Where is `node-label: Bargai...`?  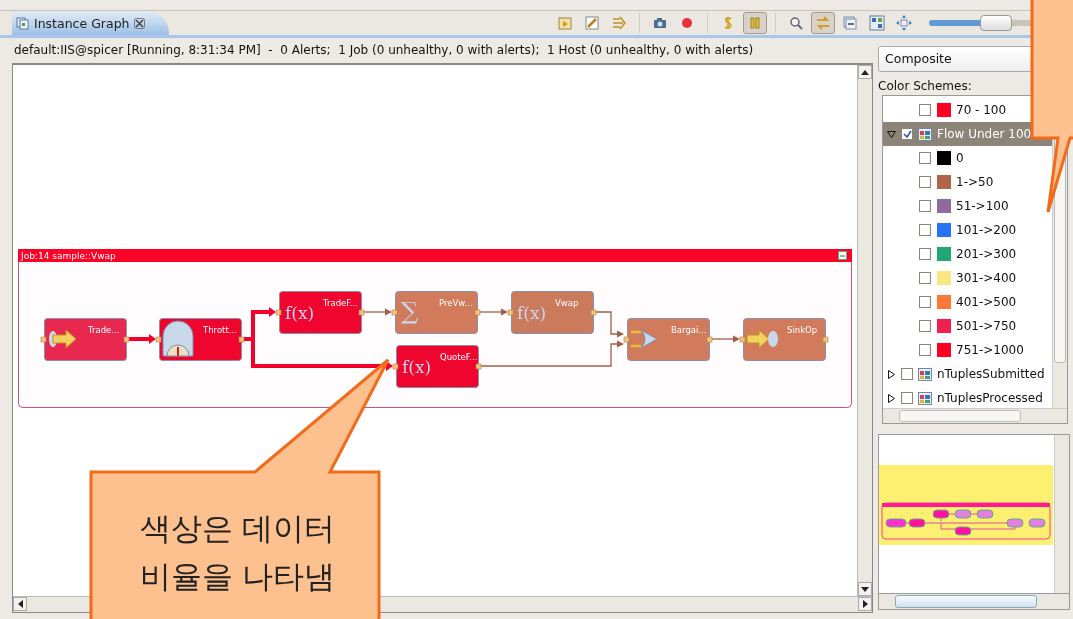
node-label: Bargai... is located at coordinates (689, 330).